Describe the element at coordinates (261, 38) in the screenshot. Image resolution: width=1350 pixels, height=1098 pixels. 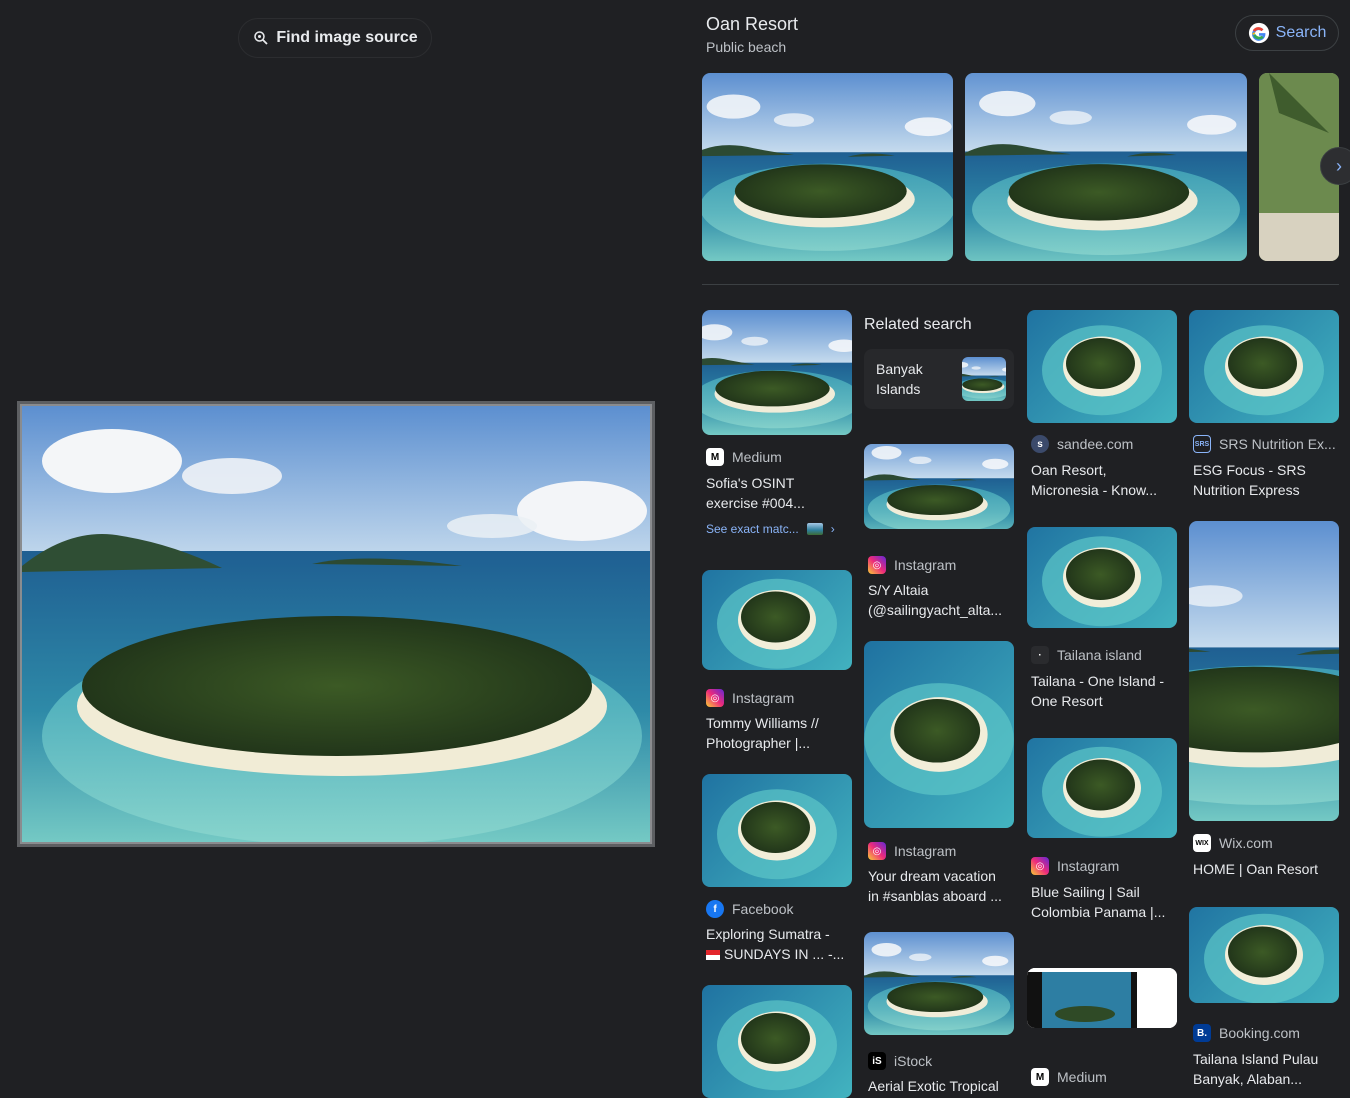
I see `lens-search-icon` at that location.